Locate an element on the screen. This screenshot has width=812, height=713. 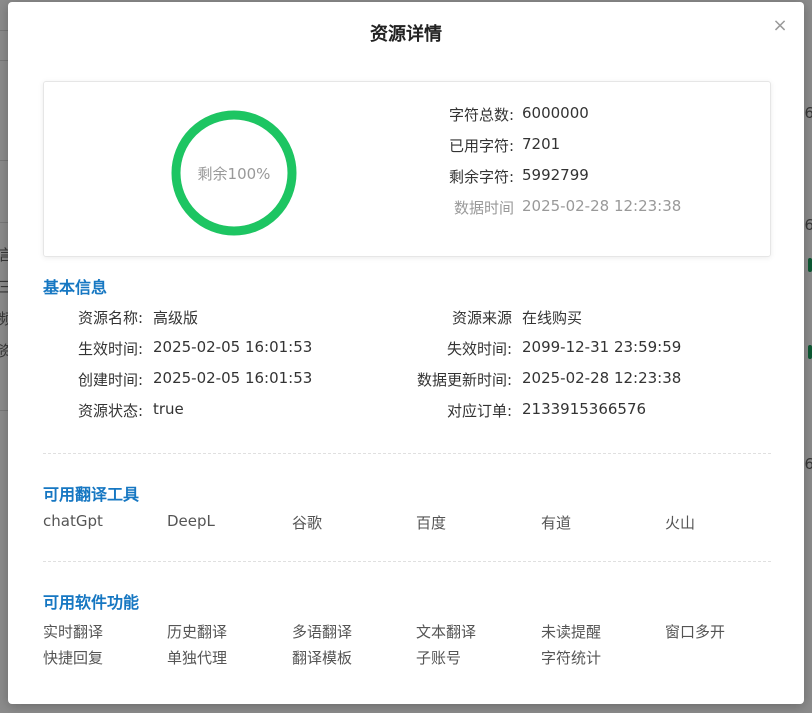
feature-item: 快捷回复 is located at coordinates (73, 658).